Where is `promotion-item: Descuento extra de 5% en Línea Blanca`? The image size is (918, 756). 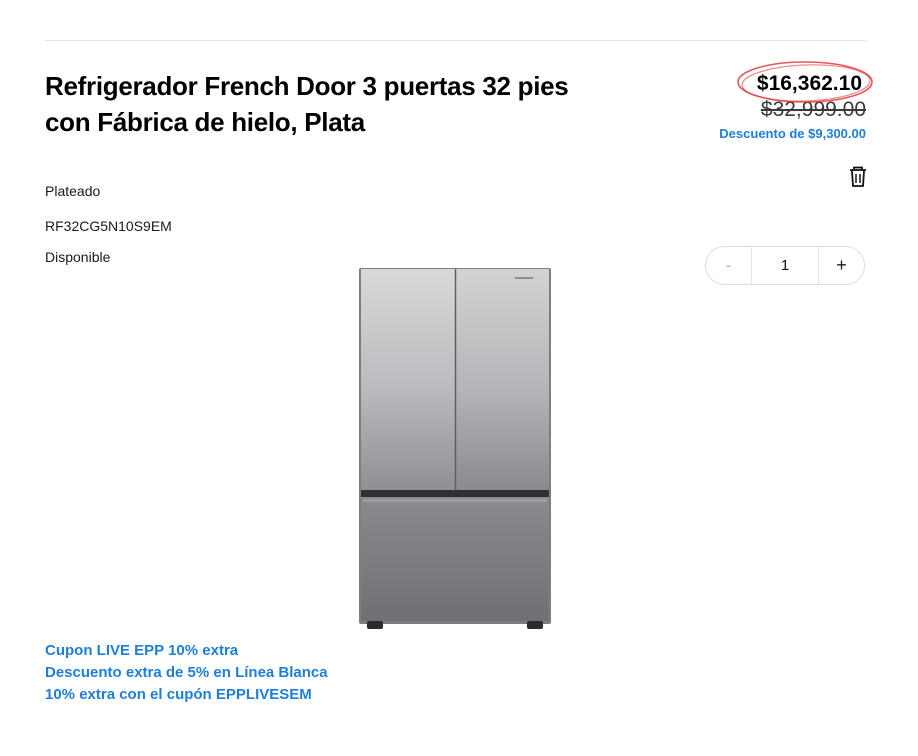
promotion-item: Descuento extra de 5% en Línea Blanca is located at coordinates (186, 673).